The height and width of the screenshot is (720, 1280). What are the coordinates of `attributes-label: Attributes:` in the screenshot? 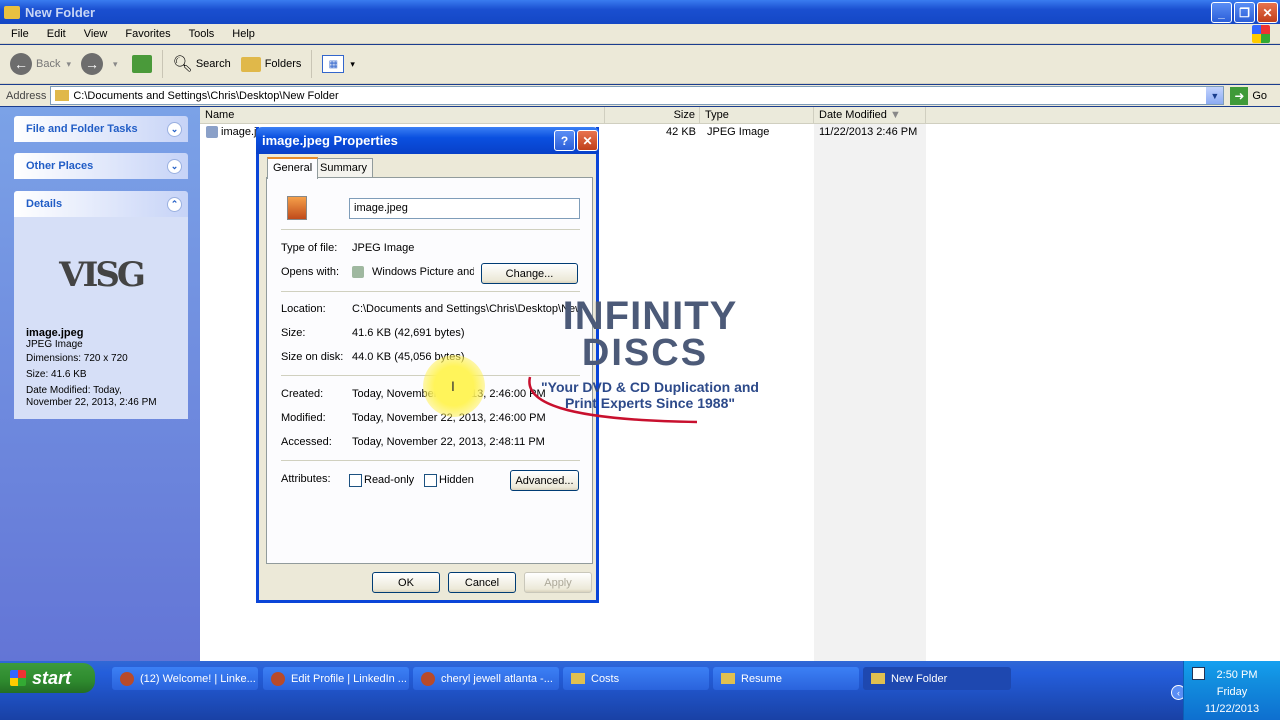 It's located at (306, 479).